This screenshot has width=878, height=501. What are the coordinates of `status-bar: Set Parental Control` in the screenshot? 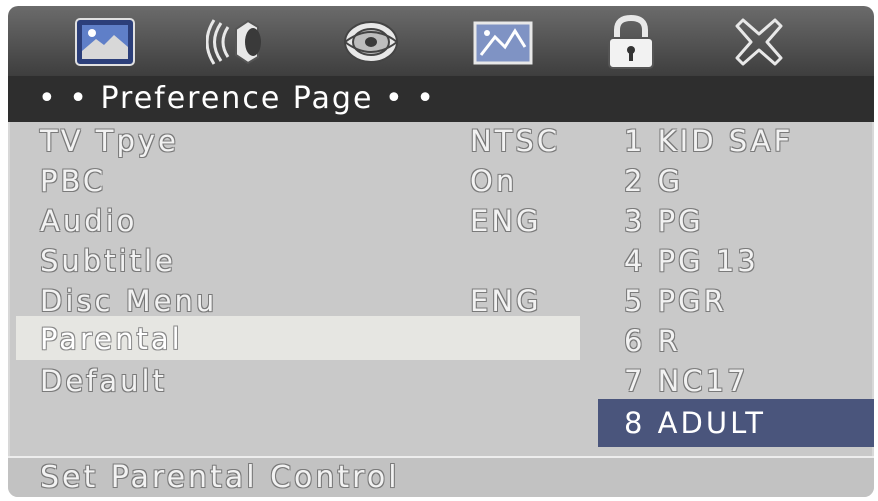 It's located at (441, 476).